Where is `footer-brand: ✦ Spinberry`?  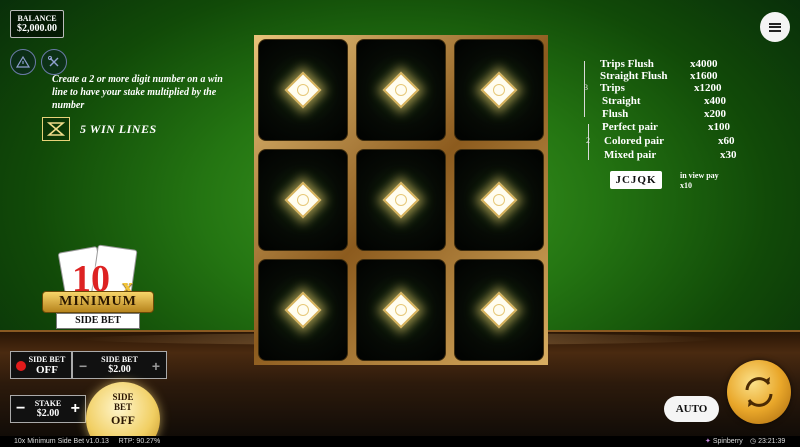 footer-brand: ✦ Spinberry is located at coordinates (724, 441).